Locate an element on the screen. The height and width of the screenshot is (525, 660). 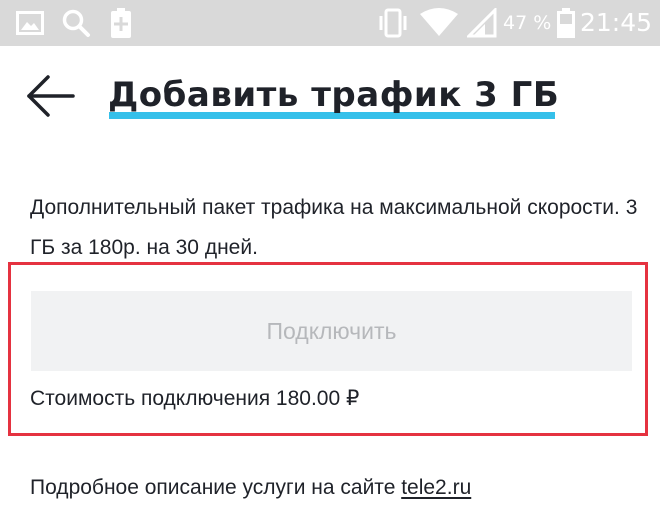
back-button is located at coordinates (51, 96).